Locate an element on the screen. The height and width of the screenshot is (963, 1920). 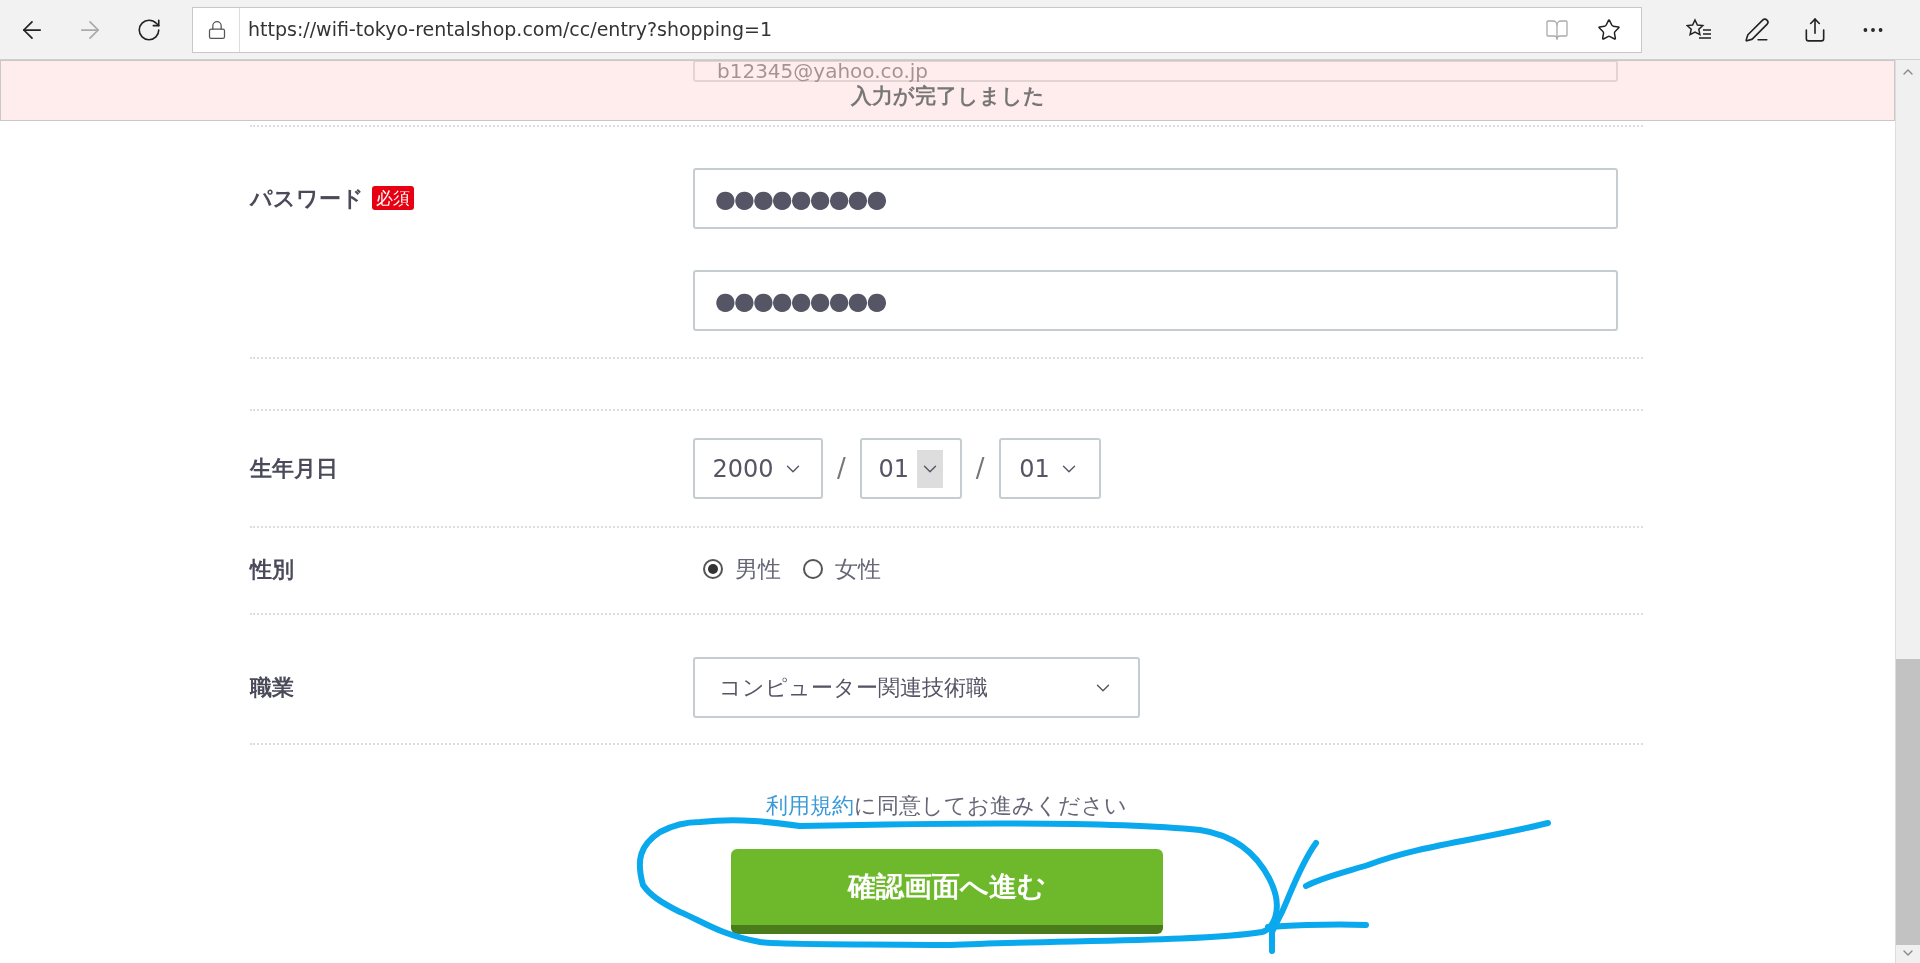
field-label: パスワード is located at coordinates (307, 198).